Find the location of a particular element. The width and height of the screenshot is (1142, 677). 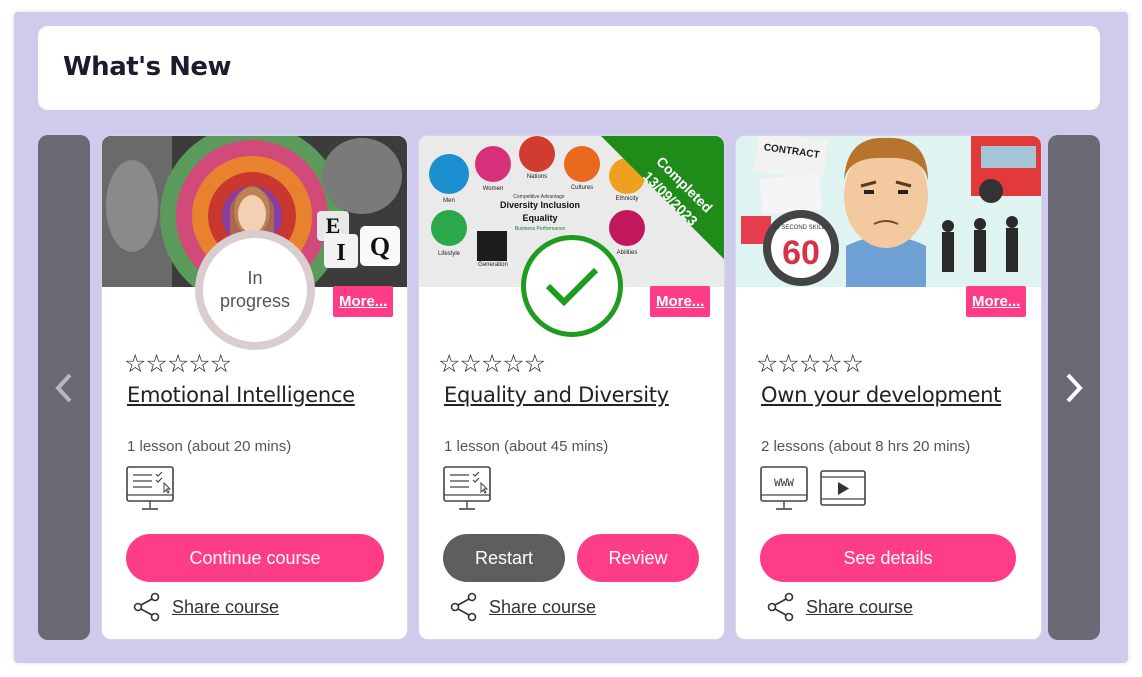

web-link-icon: WWW is located at coordinates (784, 488).